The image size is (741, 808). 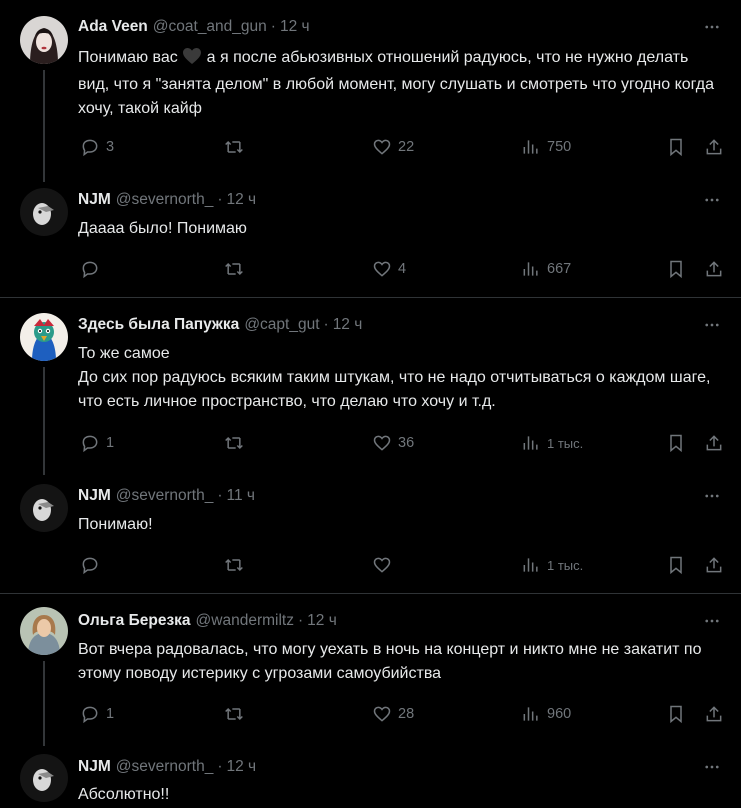 I want to click on tweet-time: 11 ч, so click(x=241, y=496).